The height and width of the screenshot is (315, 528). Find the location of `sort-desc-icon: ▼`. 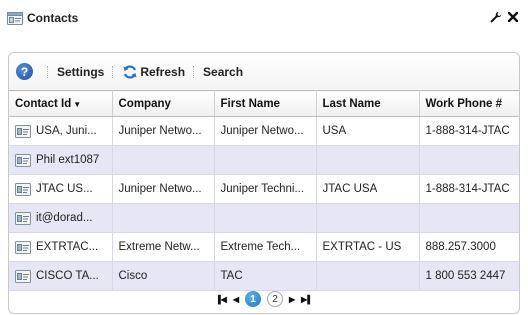

sort-desc-icon: ▼ is located at coordinates (77, 104).